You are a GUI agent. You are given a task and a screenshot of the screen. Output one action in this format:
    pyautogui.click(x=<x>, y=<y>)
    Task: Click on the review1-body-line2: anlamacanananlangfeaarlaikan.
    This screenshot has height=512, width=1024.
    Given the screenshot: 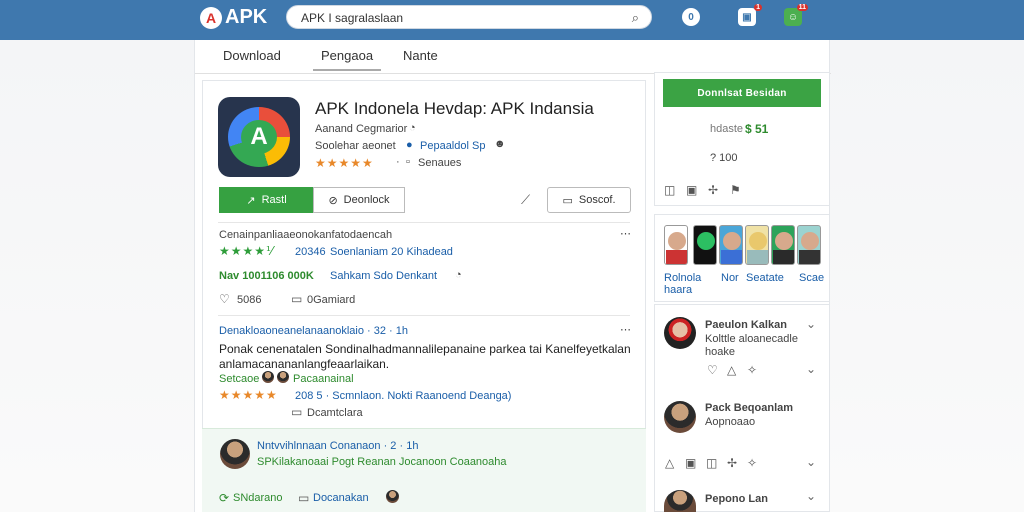 What is the action you would take?
    pyautogui.click(x=304, y=364)
    